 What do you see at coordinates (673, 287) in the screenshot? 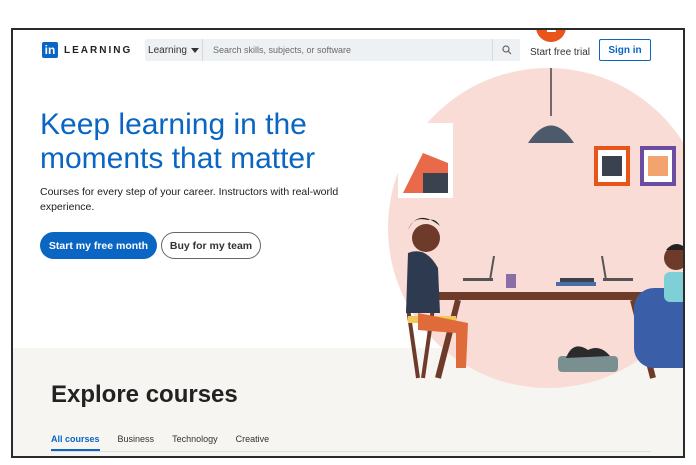
I see `person-right-body` at bounding box center [673, 287].